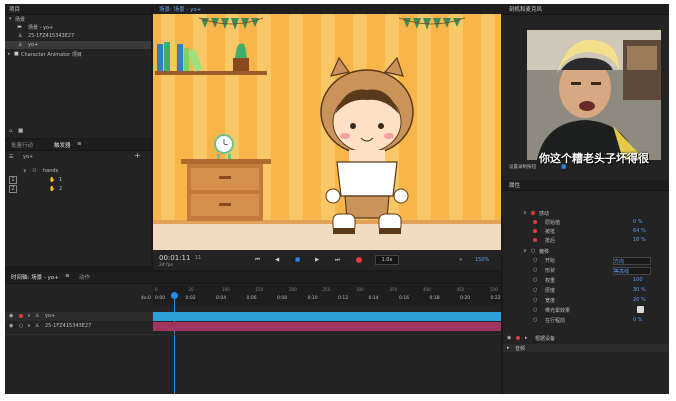 The image size is (676, 401). Describe the element at coordinates (277, 260) in the screenshot. I see `step-back-icon: ◀` at that location.